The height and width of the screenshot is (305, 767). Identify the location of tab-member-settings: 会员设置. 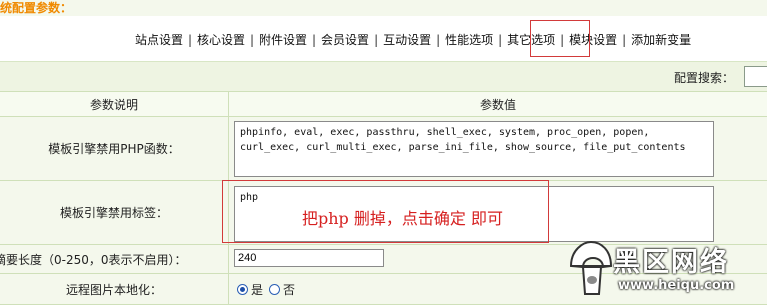
(345, 39).